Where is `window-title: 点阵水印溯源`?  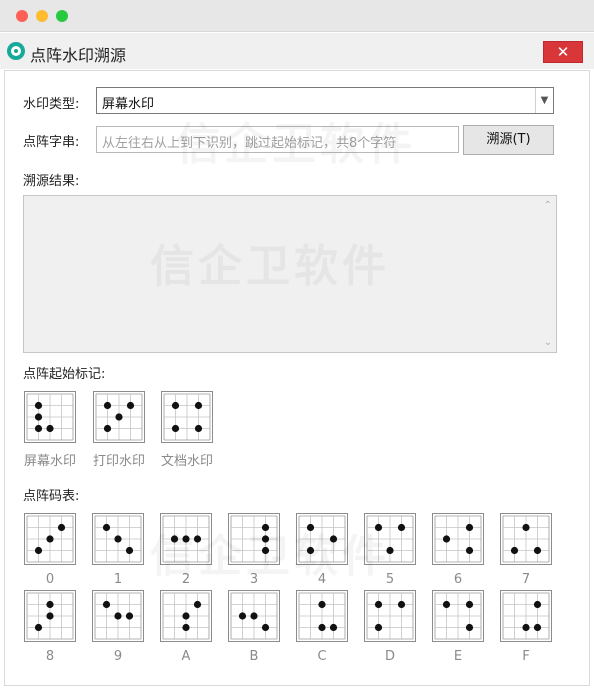
window-title: 点阵水印溯源 is located at coordinates (78, 55).